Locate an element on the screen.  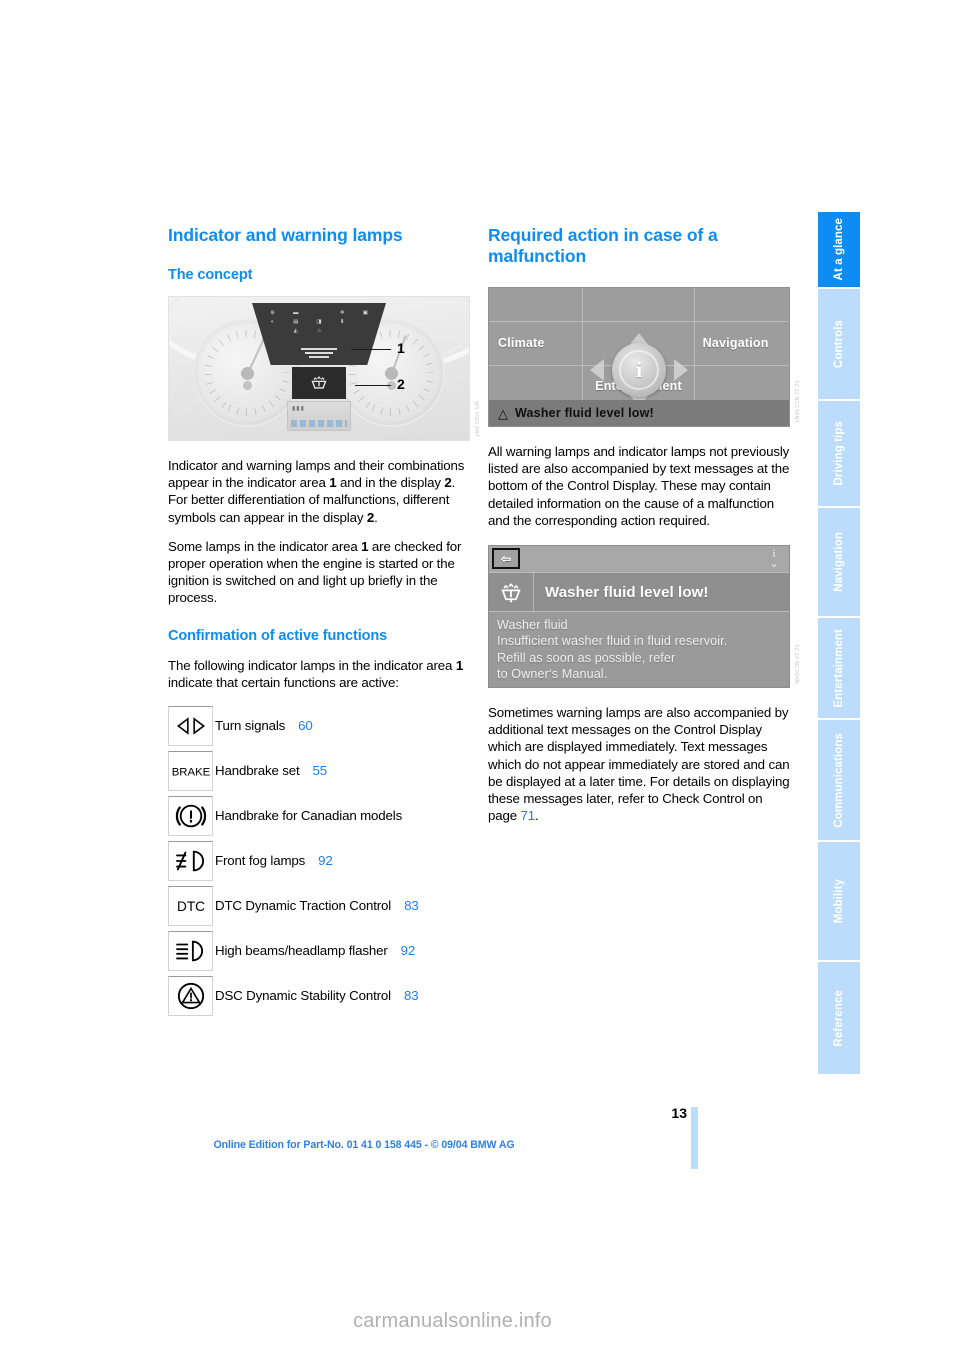
display-area-panel is located at coordinates (319, 383).